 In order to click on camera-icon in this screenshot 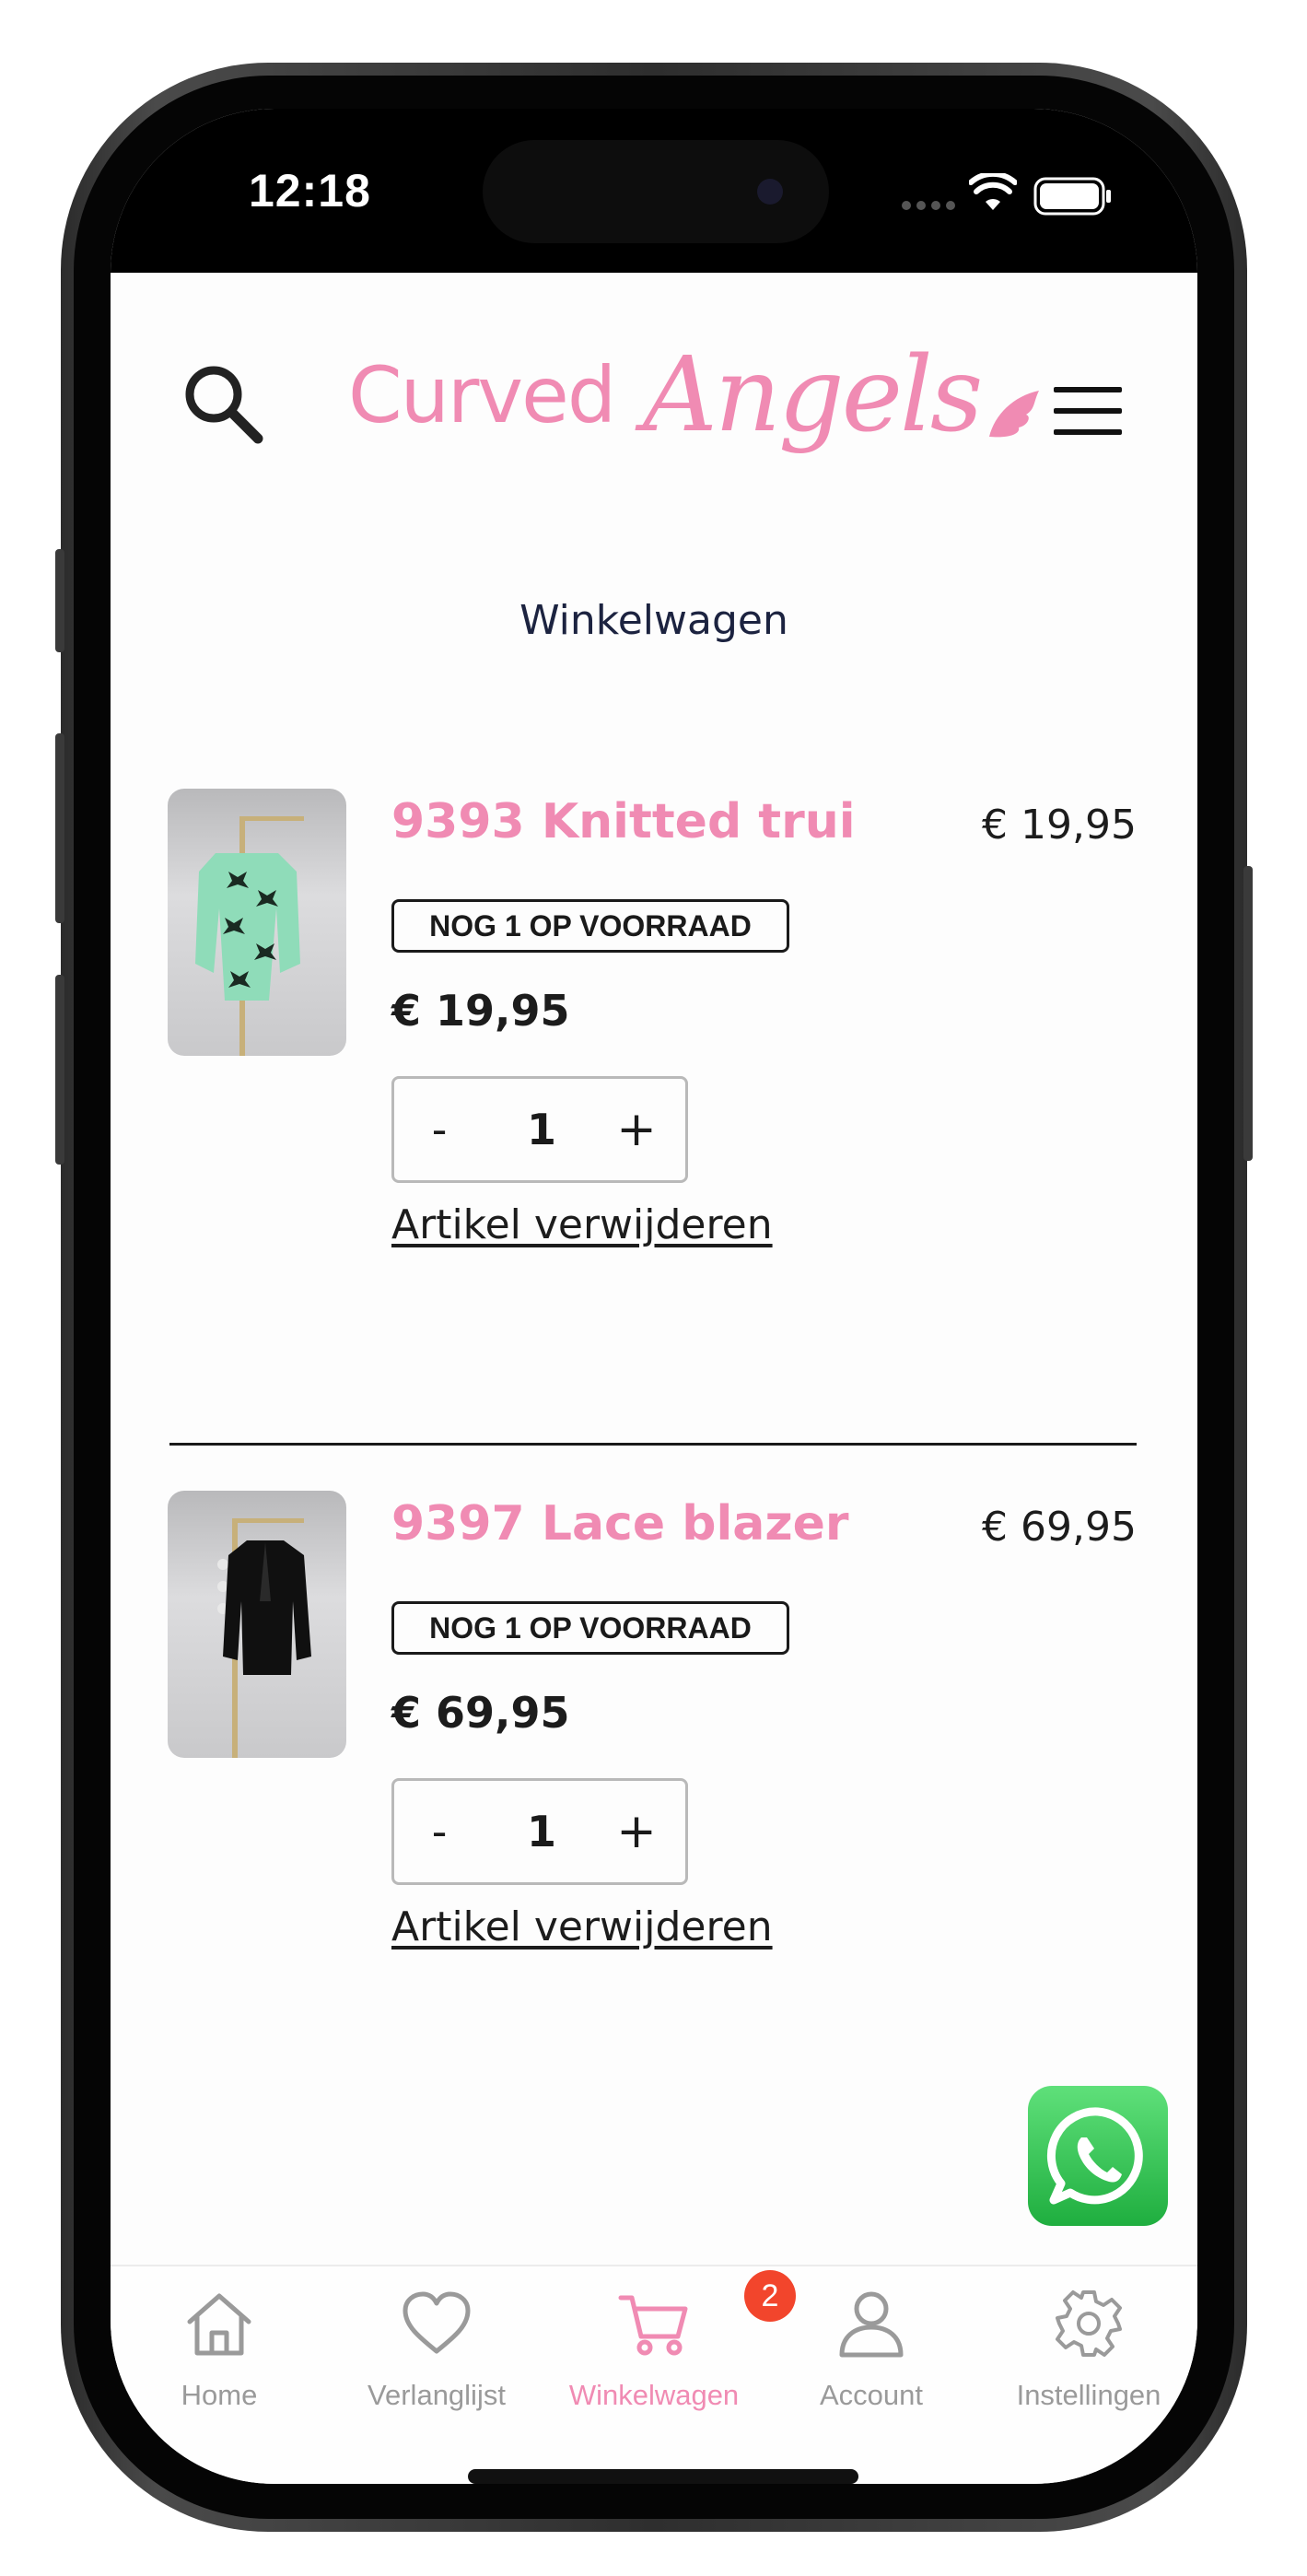, I will do `click(770, 192)`.